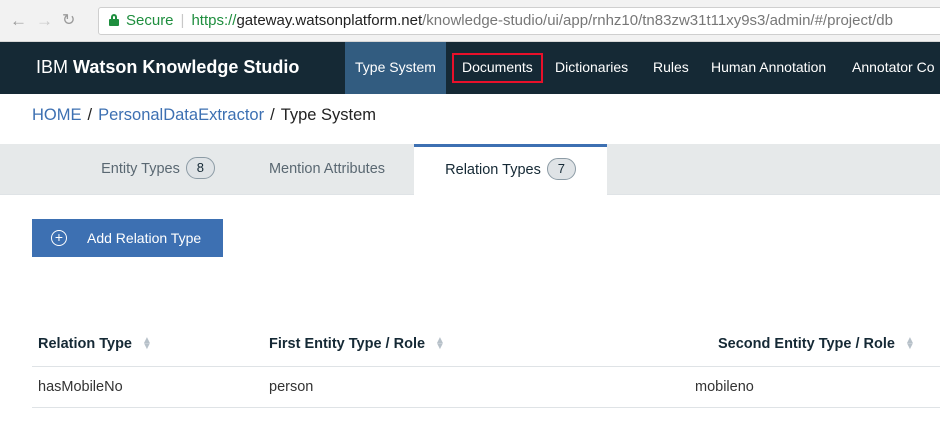 The image size is (940, 422). I want to click on nav-dictionaries: Dictionaries, so click(591, 68).